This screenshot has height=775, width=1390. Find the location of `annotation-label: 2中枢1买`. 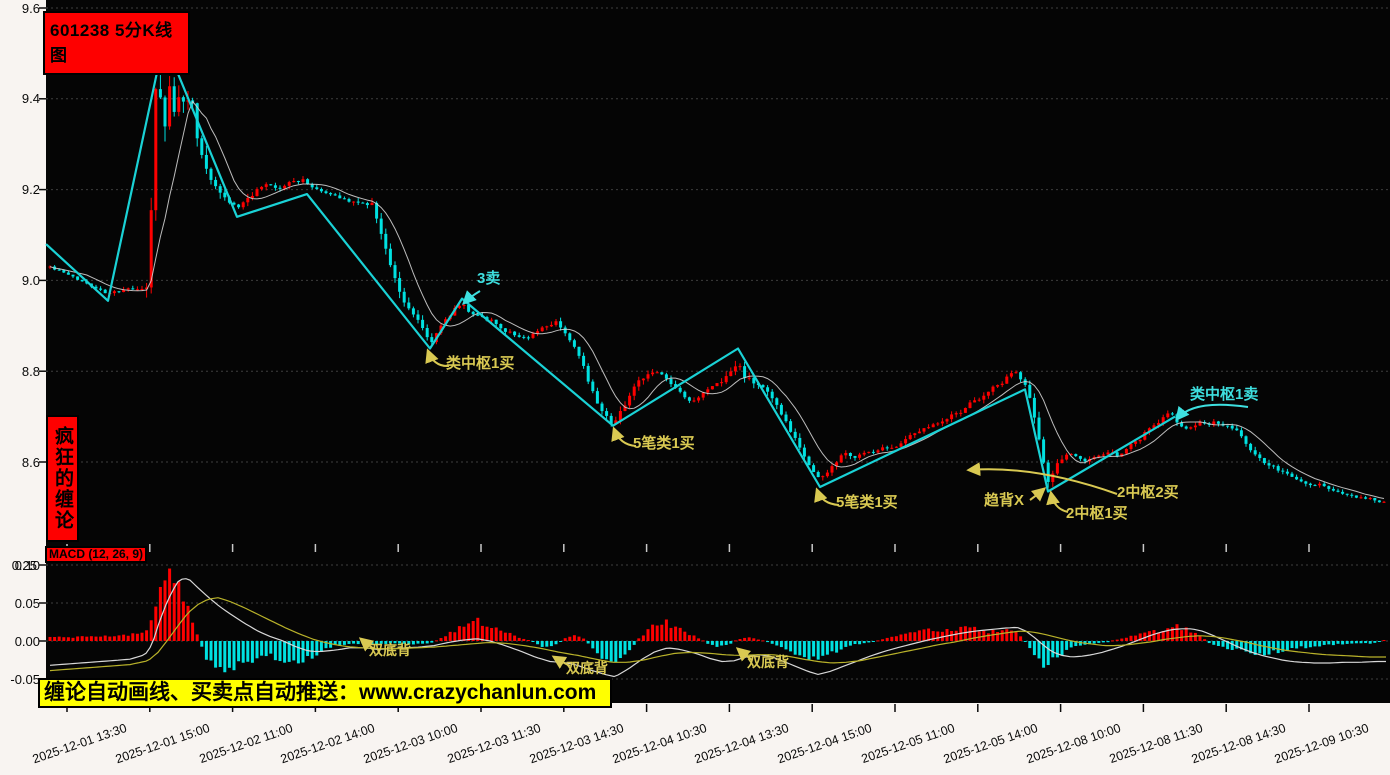

annotation-label: 2中枢1买 is located at coordinates (1097, 513).